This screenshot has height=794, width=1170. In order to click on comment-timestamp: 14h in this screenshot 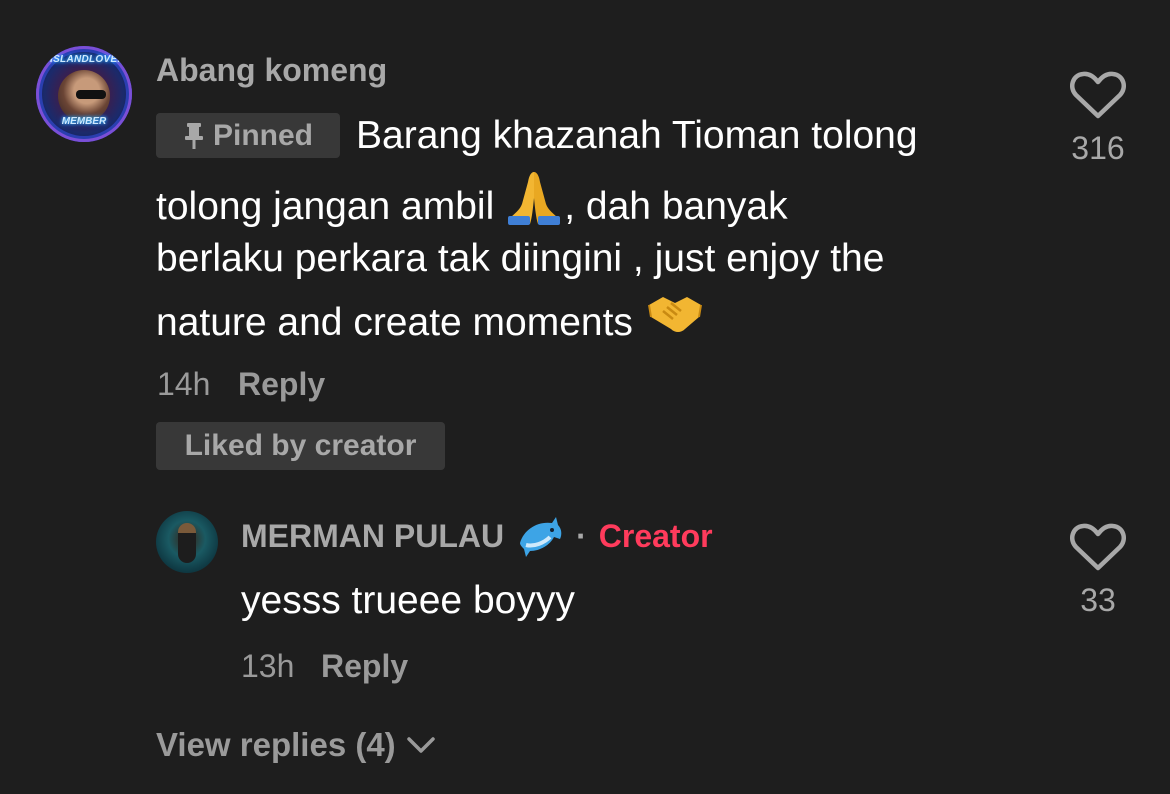, I will do `click(184, 384)`.